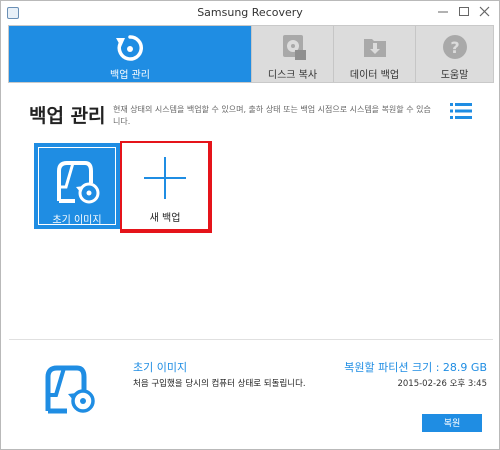 This screenshot has height=450, width=500. I want to click on window-title: Samsung Recovery, so click(250, 12).